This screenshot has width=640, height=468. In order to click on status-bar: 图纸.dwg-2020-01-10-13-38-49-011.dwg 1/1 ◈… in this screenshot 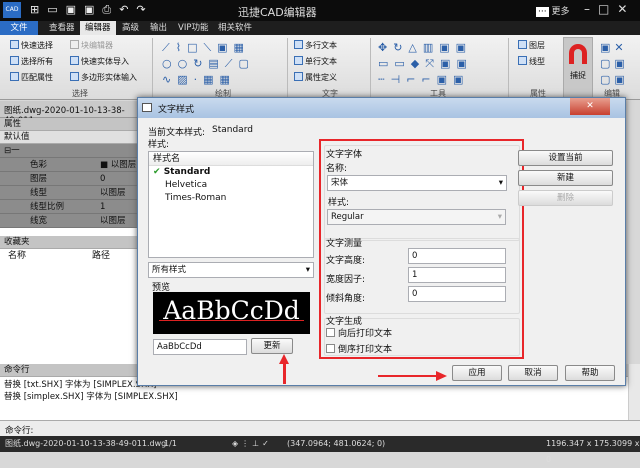, I will do `click(320, 450)`.